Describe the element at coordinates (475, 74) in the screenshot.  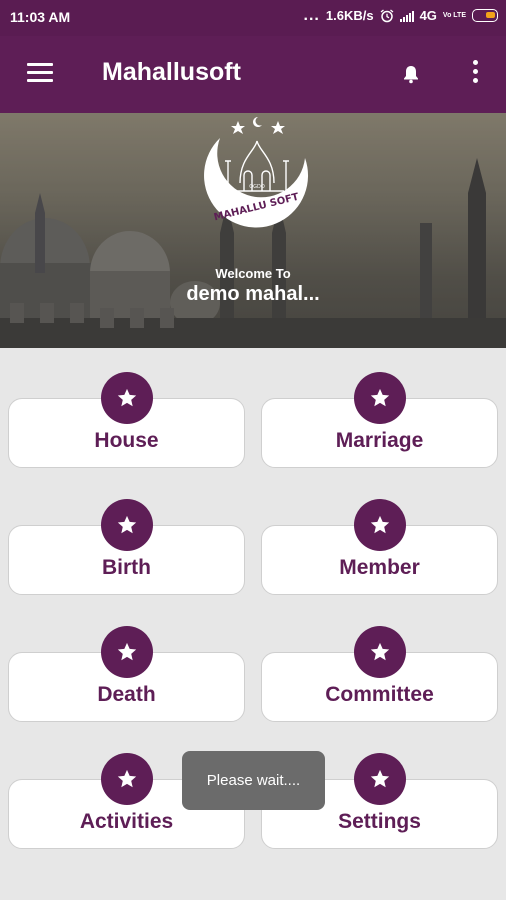
I see `vertical-dots-icon` at that location.